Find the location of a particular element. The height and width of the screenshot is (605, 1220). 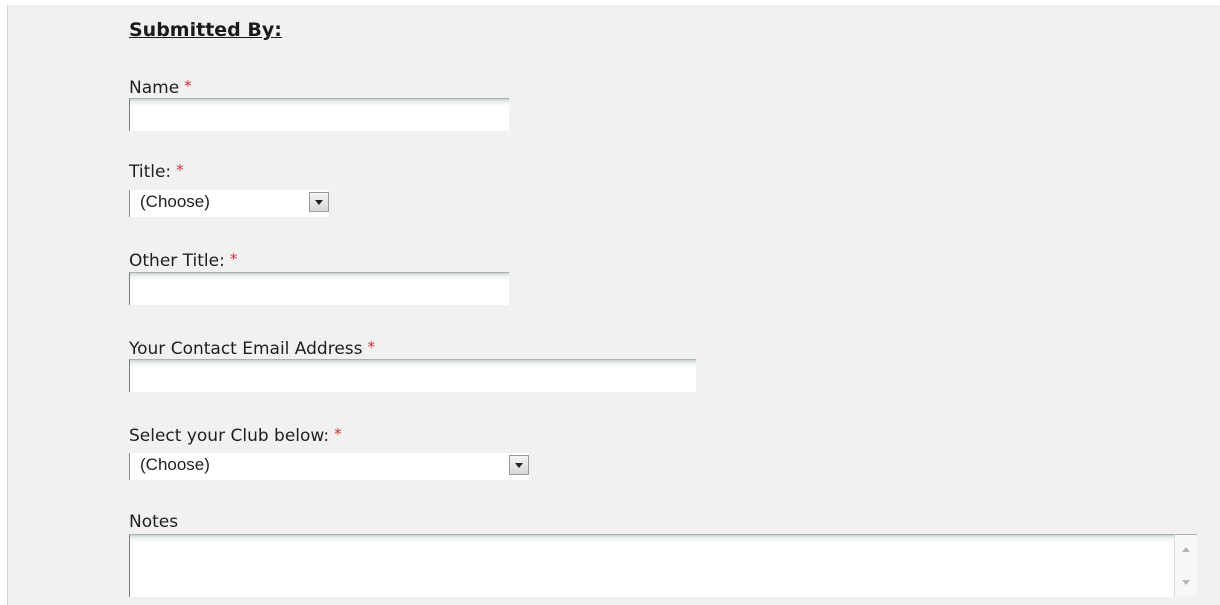

club-label: Select your Club below: * is located at coordinates (235, 435).